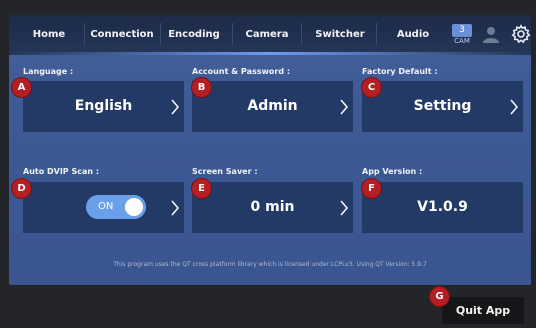 The width and height of the screenshot is (536, 328). I want to click on camera-indicator: 3 CAM, so click(462, 35).